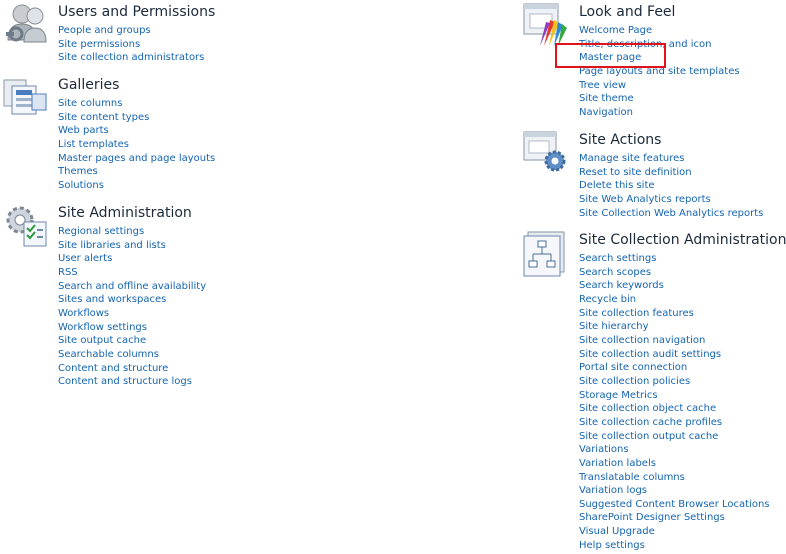 The width and height of the screenshot is (786, 554). What do you see at coordinates (612, 545) in the screenshot?
I see `link-help-settings: Help settings` at bounding box center [612, 545].